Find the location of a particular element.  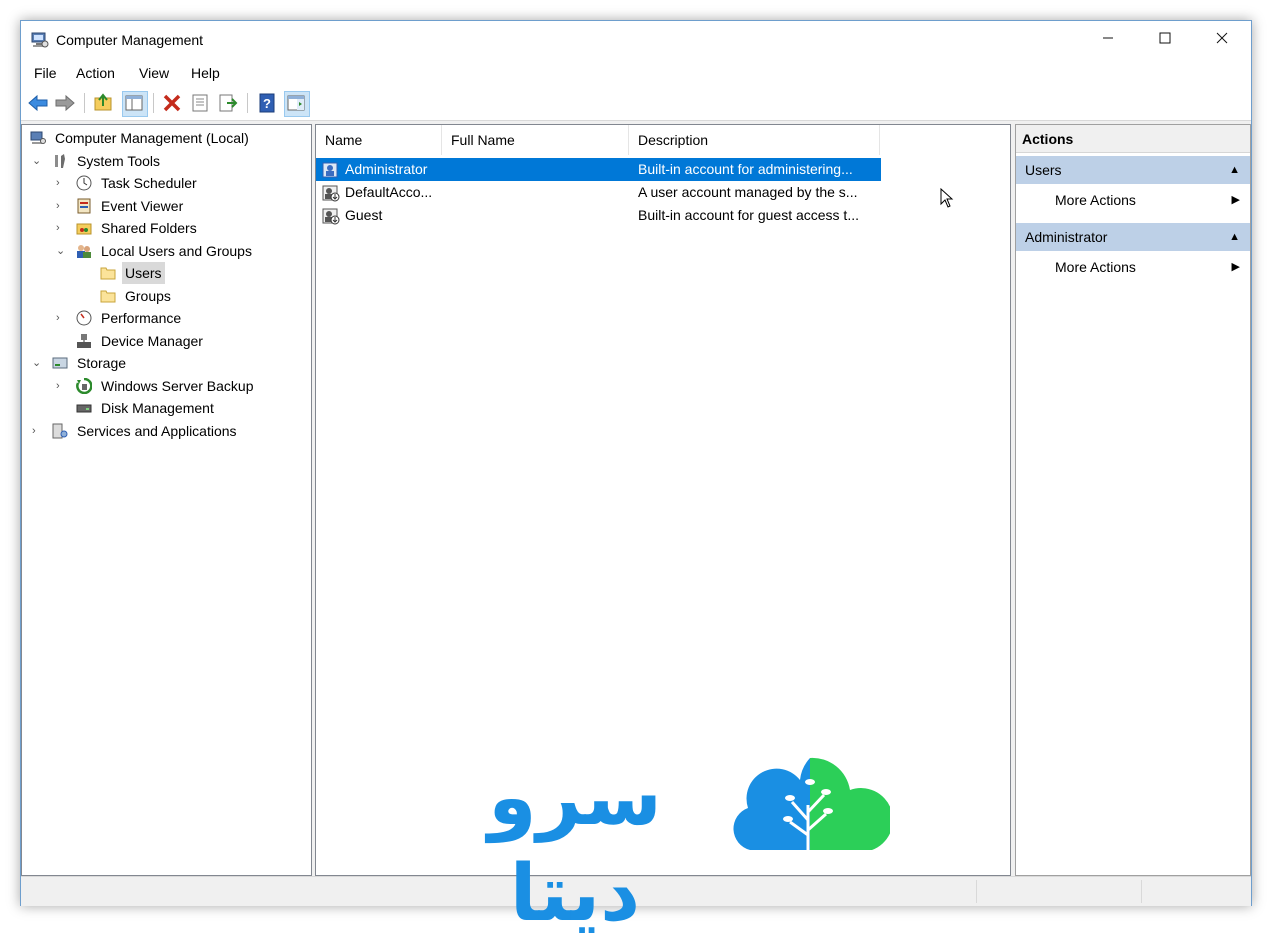

tree-item-system-tools: ⌄ System Tools is located at coordinates (167, 161).